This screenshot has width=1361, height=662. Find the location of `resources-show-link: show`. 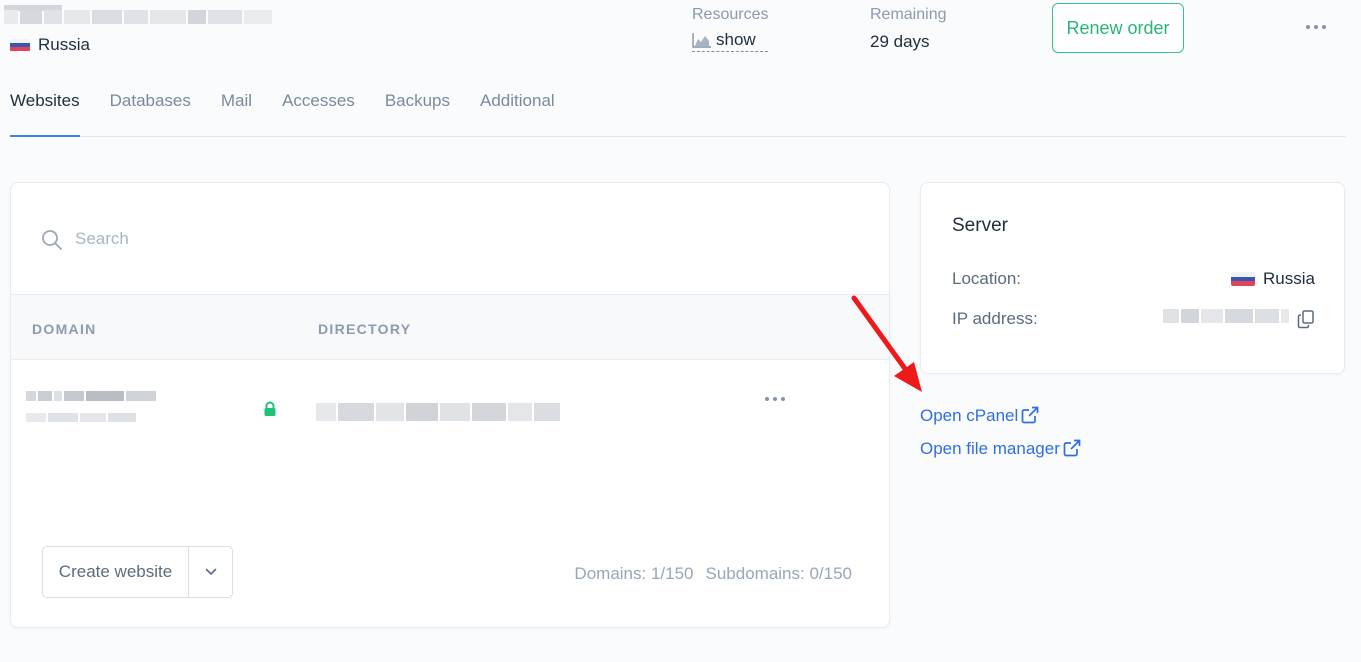

resources-show-link: show is located at coordinates (730, 41).